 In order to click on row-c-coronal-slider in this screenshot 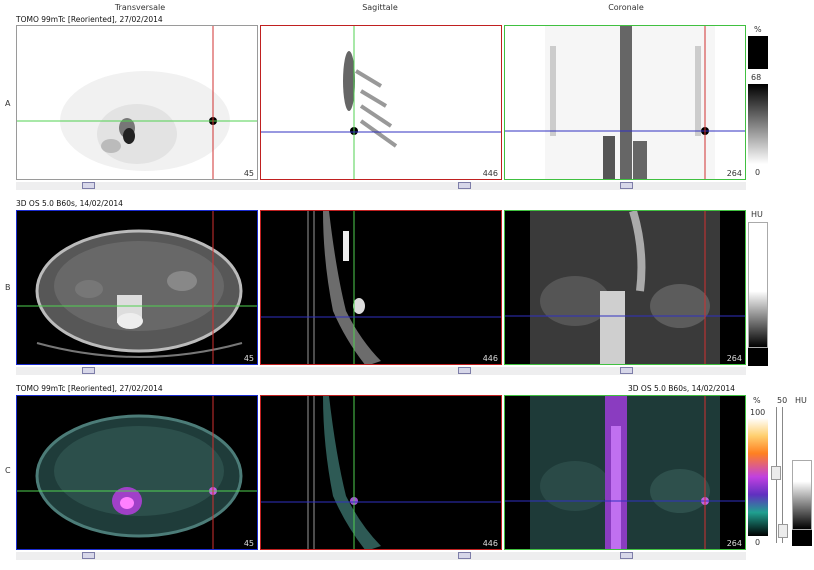, I will do `click(626, 555)`.